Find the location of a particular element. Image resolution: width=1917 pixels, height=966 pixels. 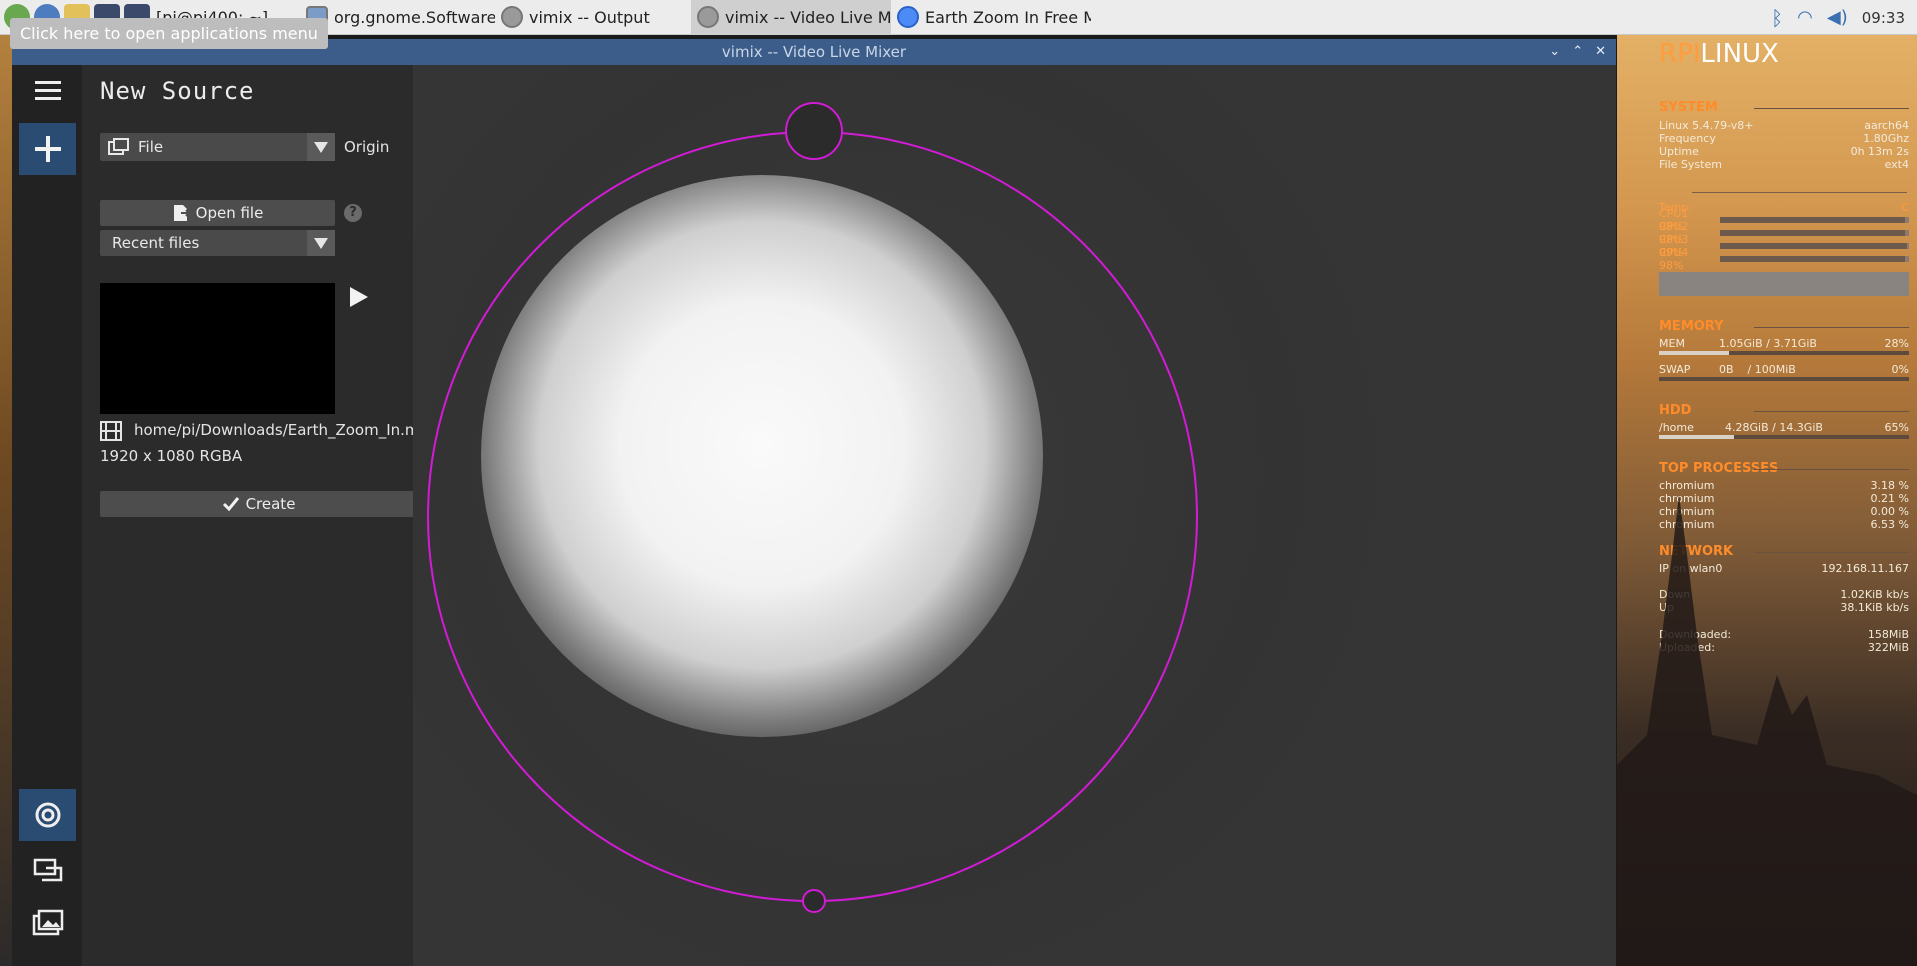

row-key: Uptime is located at coordinates (1679, 151).